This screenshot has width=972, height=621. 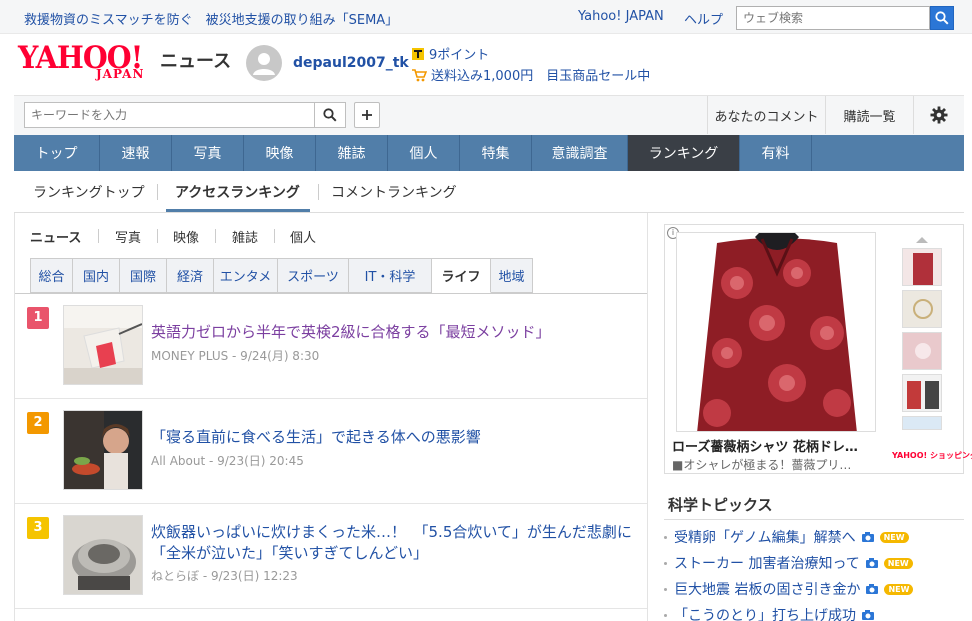 What do you see at coordinates (461, 275) in the screenshot?
I see `genre-tab: ライフ` at bounding box center [461, 275].